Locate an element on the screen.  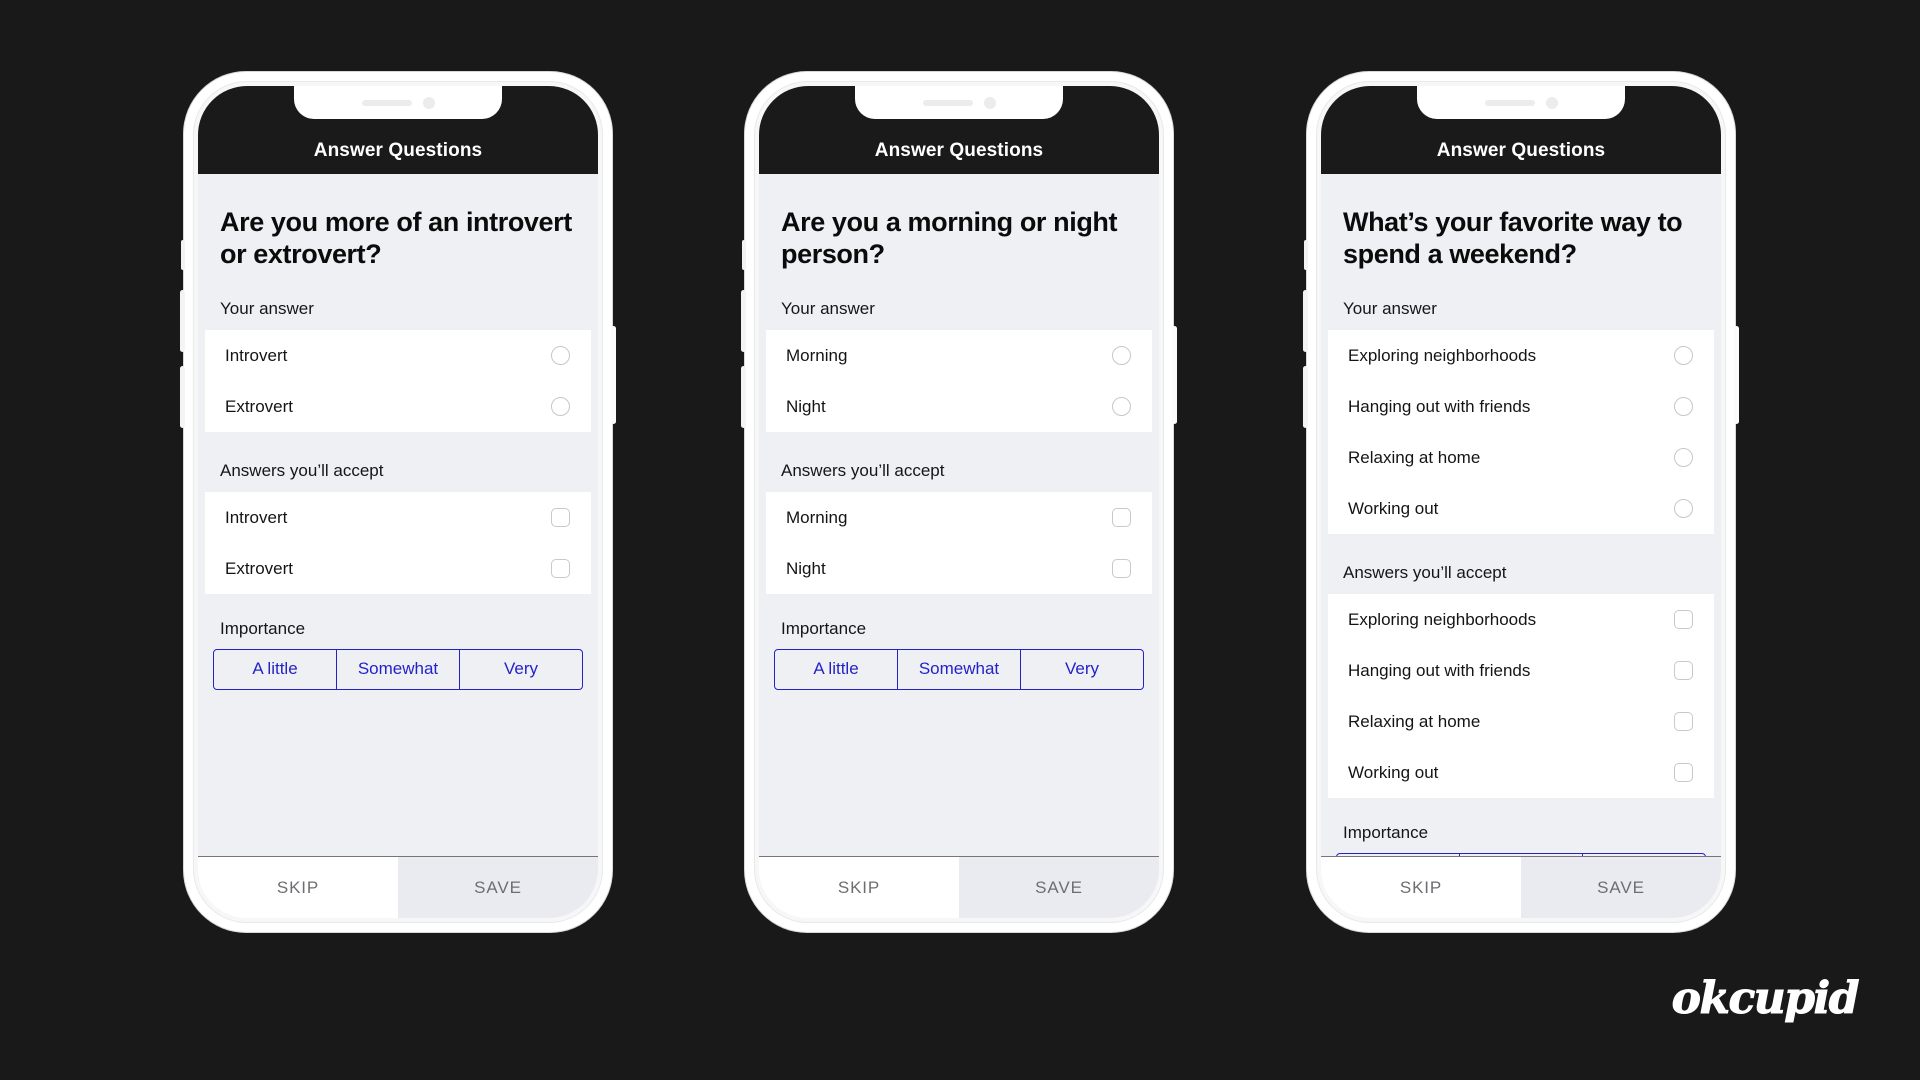
accept-option-row: Extrovert is located at coordinates (398, 568).